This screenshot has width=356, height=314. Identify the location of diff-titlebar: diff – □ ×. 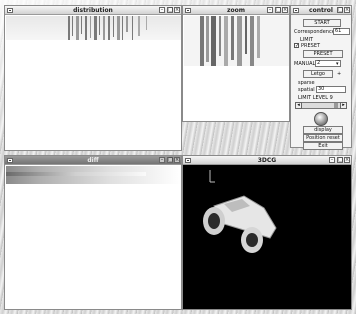
(93, 160).